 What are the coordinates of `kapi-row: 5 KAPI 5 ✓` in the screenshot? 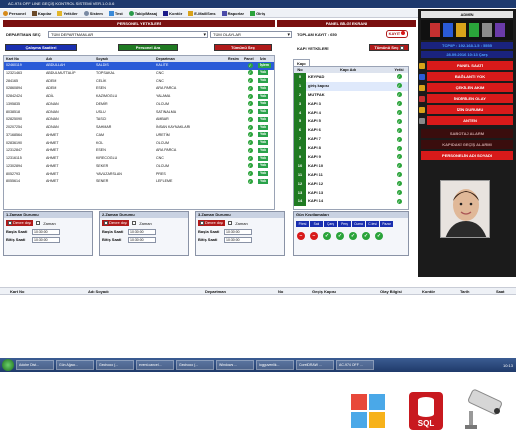 It's located at (351, 122).